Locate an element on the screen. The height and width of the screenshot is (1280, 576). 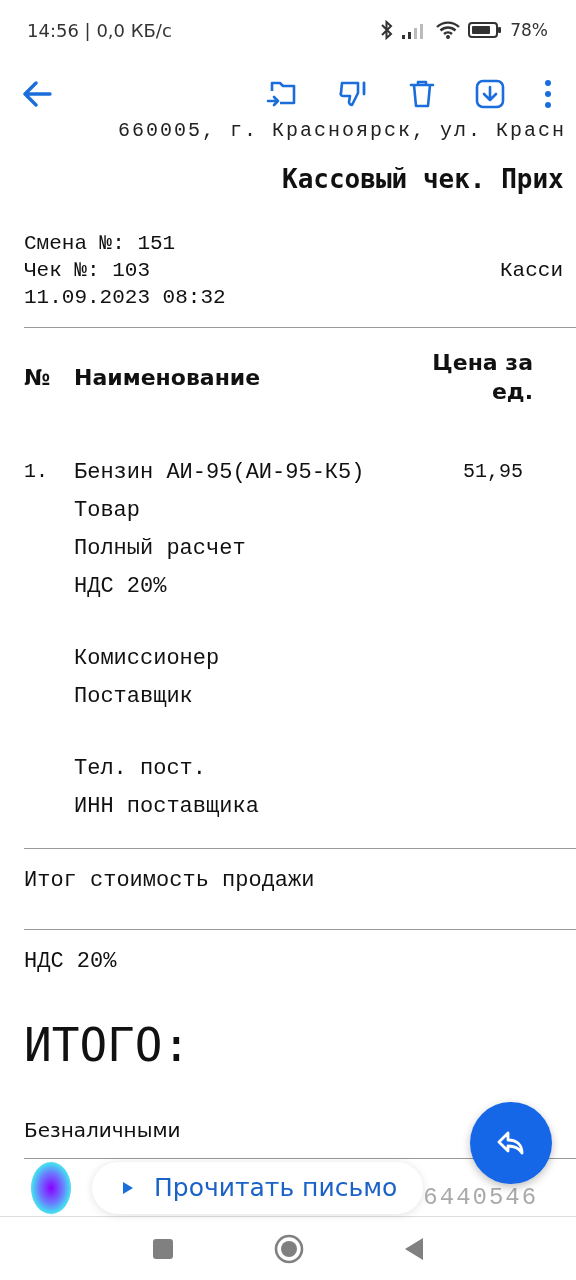
item-line: Полный расчет is located at coordinates (160, 550).